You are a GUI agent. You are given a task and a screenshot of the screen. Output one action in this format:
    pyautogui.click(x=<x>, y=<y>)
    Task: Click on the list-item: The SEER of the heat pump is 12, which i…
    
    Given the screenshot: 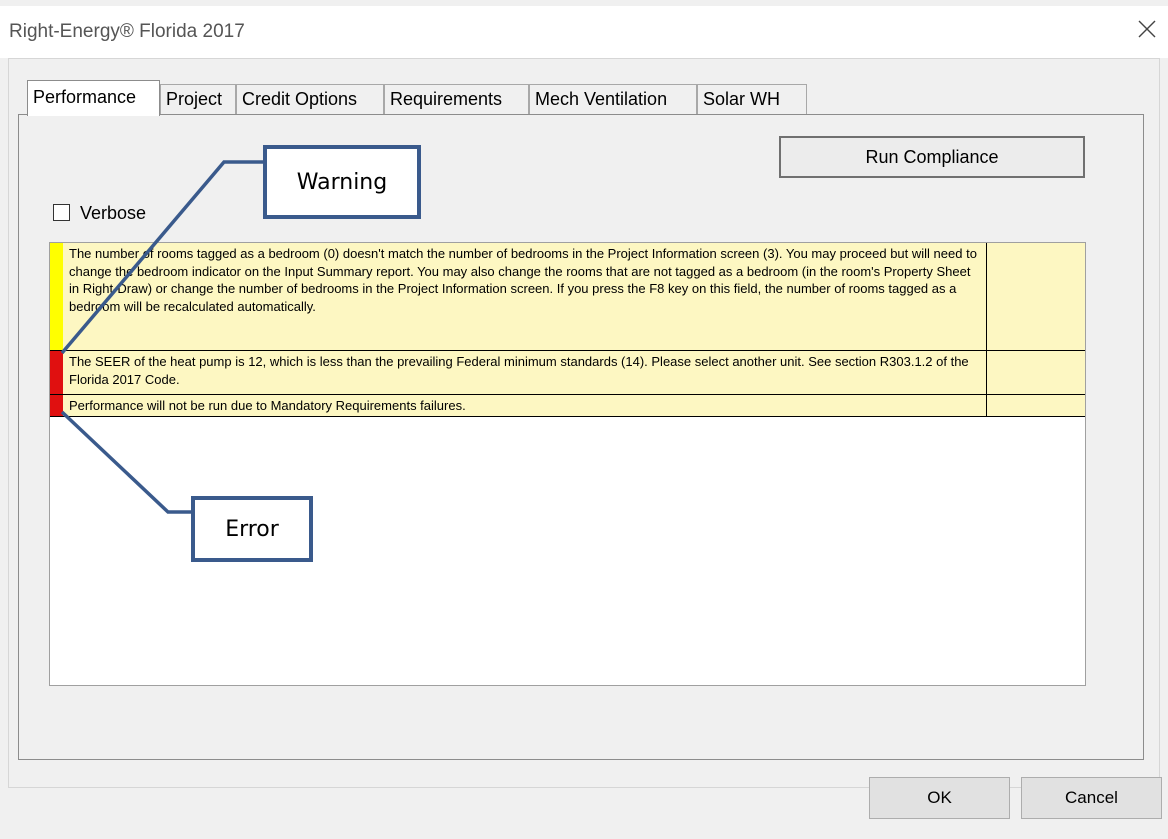 What is the action you would take?
    pyautogui.click(x=567, y=373)
    